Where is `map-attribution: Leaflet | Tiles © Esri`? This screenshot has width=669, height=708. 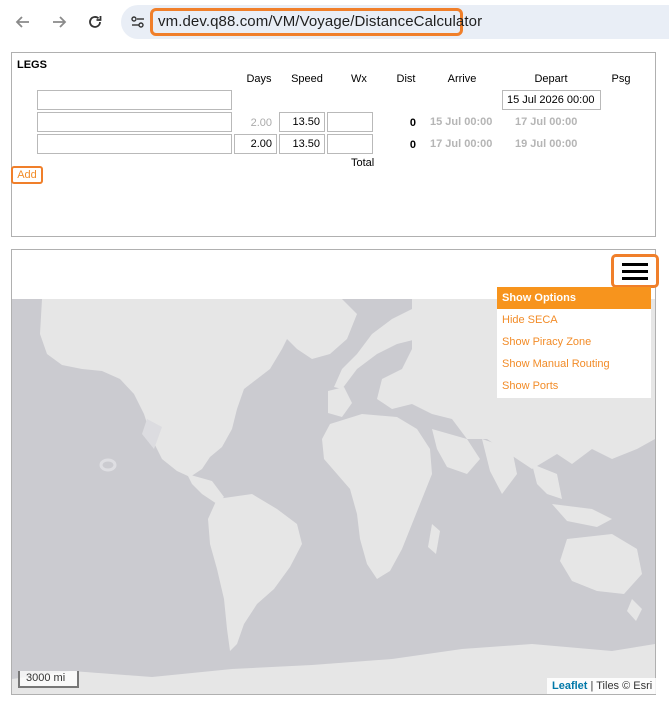
map-attribution: Leaflet | Tiles © Esri is located at coordinates (602, 686).